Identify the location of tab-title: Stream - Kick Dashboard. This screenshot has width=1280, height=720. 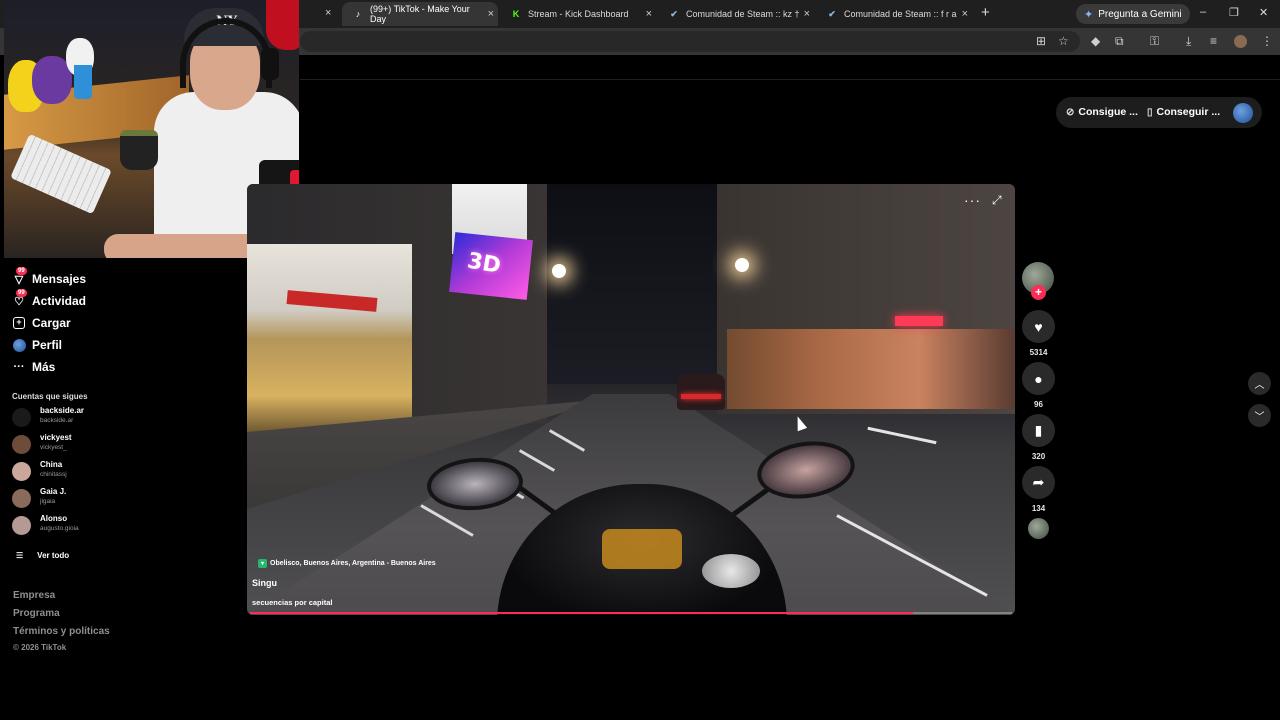
(578, 14).